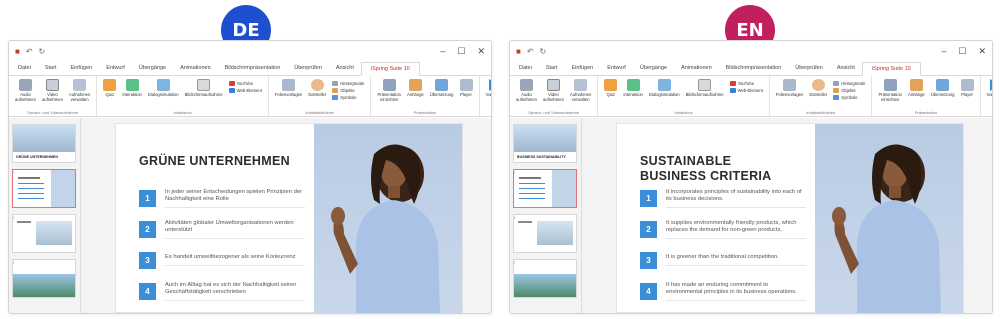 The height and width of the screenshot is (319, 1000). What do you see at coordinates (335, 83) in the screenshot?
I see `background-icon` at bounding box center [335, 83].